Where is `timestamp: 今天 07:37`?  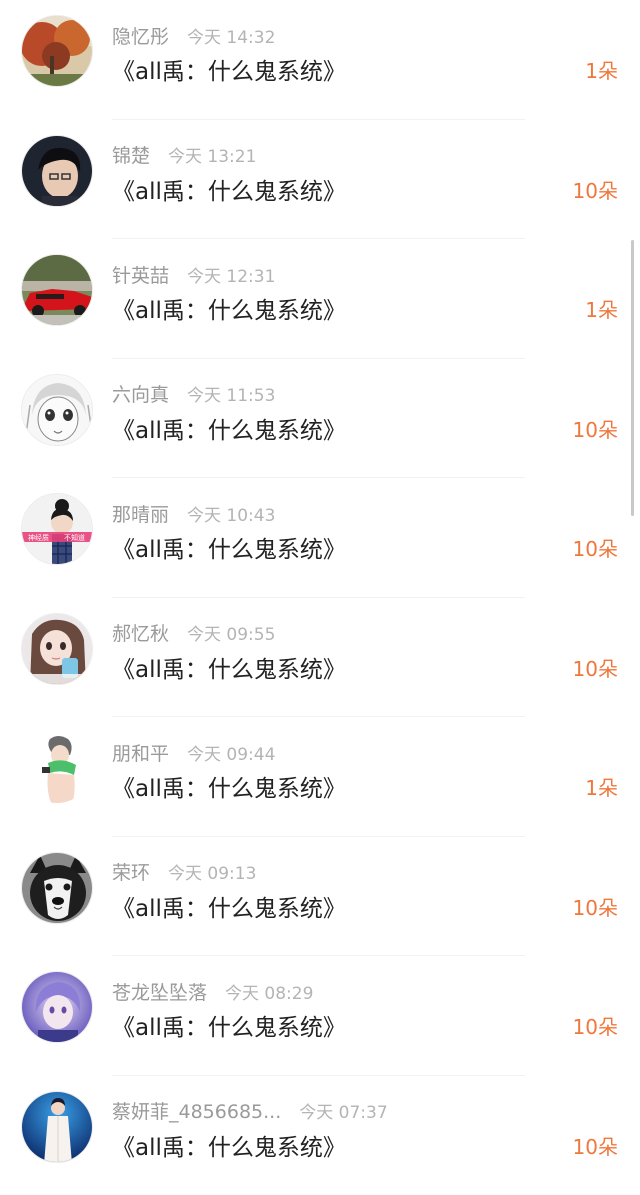 timestamp: 今天 07:37 is located at coordinates (343, 1110).